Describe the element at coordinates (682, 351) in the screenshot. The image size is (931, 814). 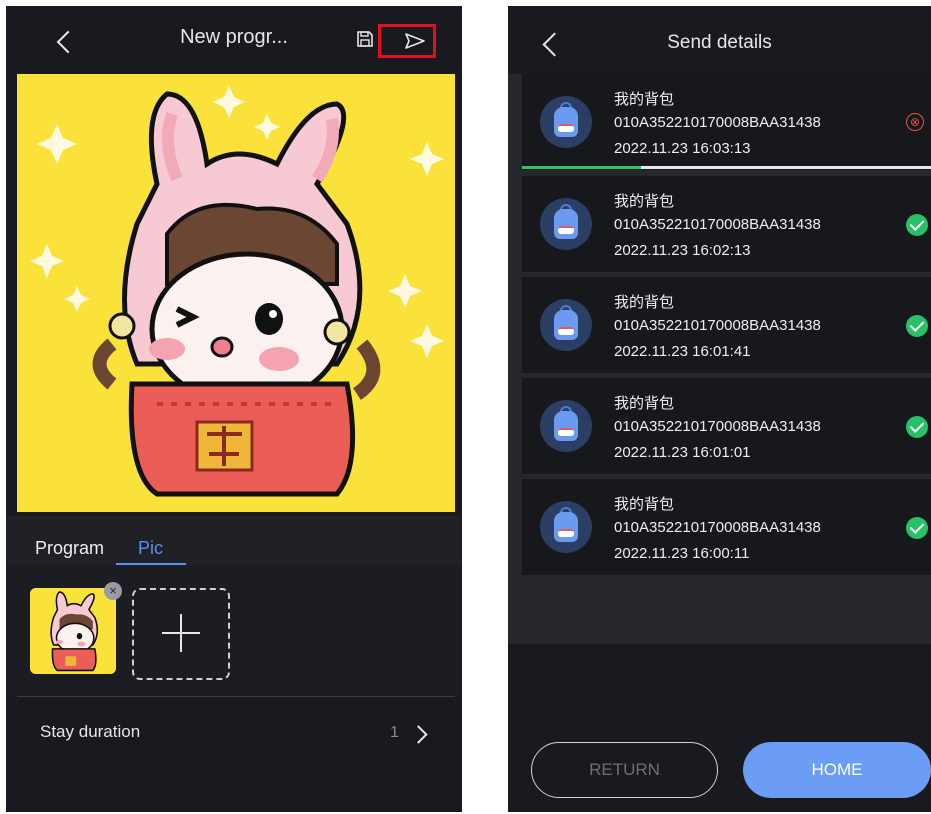
I see `send-time: 2022.11.23 16:01:41` at that location.